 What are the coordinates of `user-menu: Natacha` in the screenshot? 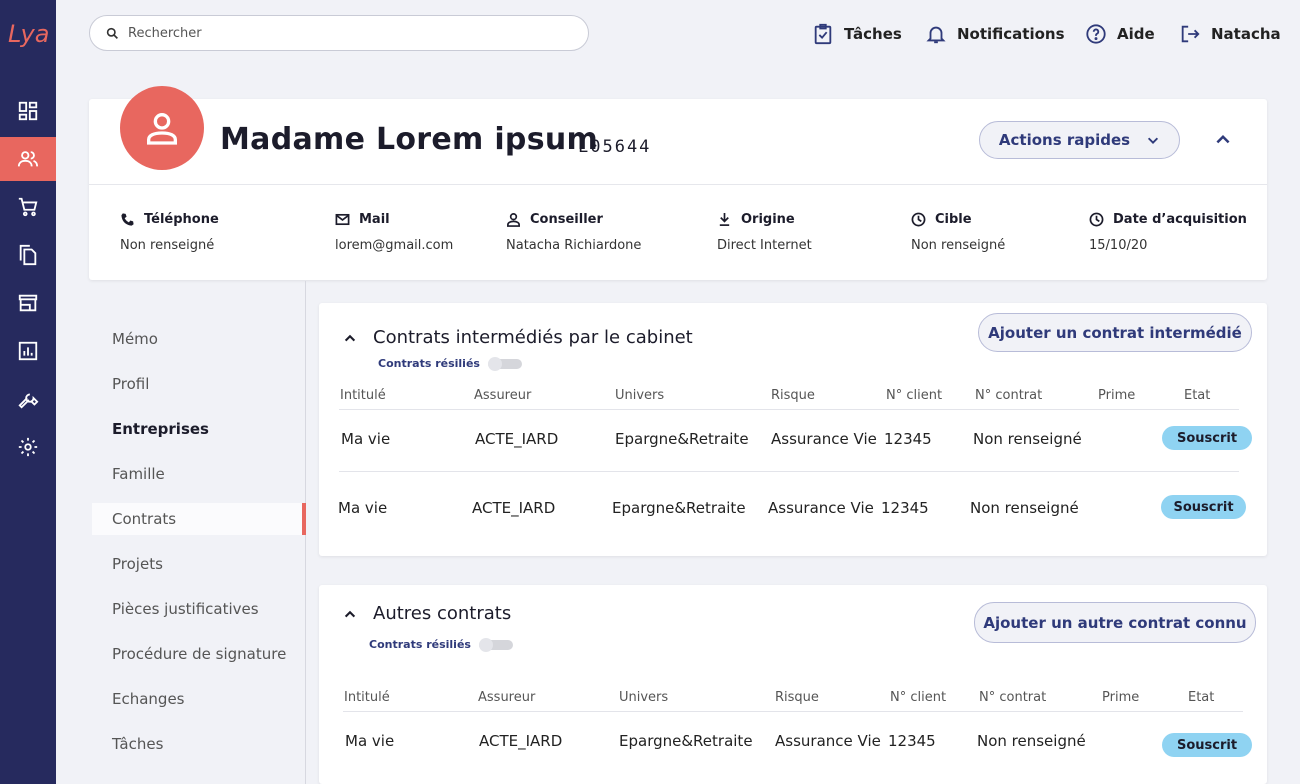 It's located at (1230, 34).